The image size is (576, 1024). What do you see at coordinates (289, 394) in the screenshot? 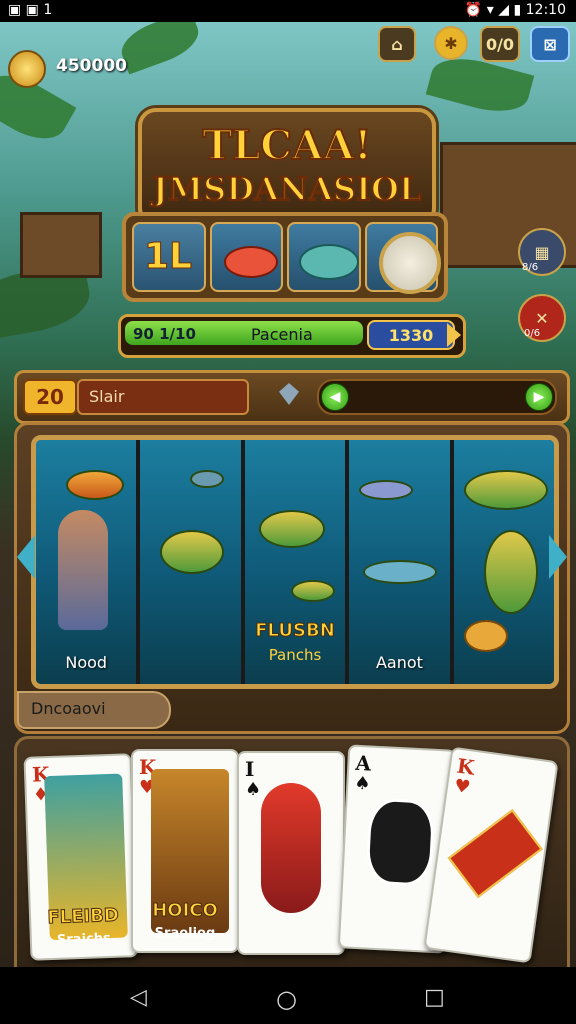
I see `gem-icon` at bounding box center [289, 394].